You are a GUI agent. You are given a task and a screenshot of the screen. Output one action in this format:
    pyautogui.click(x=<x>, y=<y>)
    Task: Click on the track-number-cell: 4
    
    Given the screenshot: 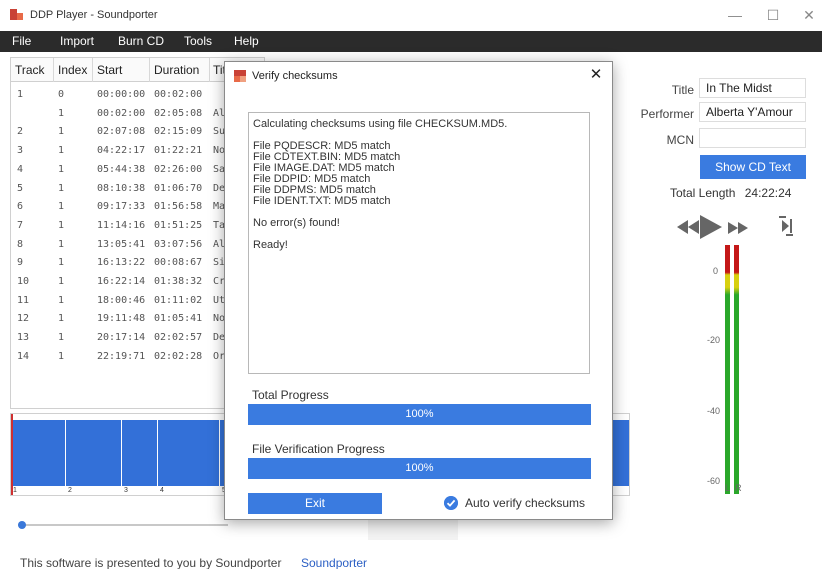 What is the action you would take?
    pyautogui.click(x=20, y=169)
    